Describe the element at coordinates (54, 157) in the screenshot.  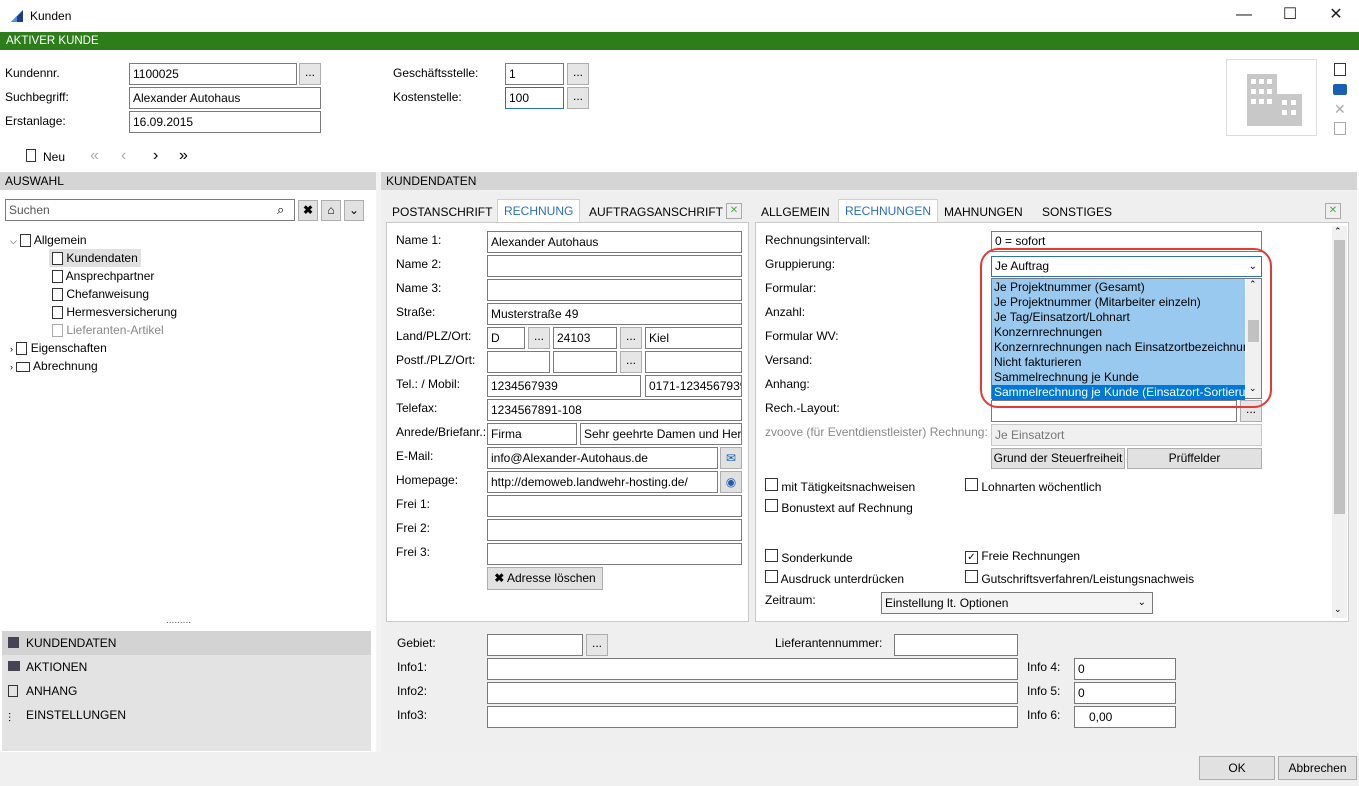
I see `new-button: Neu` at that location.